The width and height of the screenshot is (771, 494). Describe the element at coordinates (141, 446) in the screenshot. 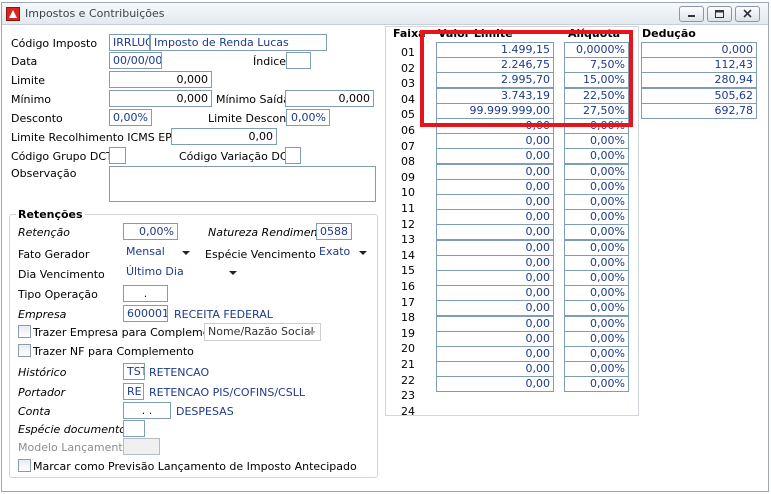

I see `modelo-lancamento-input` at that location.